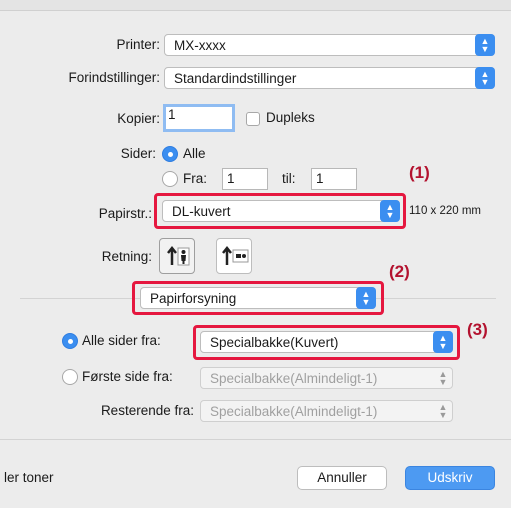 The image size is (511, 508). I want to click on callout-2: (2), so click(399, 271).